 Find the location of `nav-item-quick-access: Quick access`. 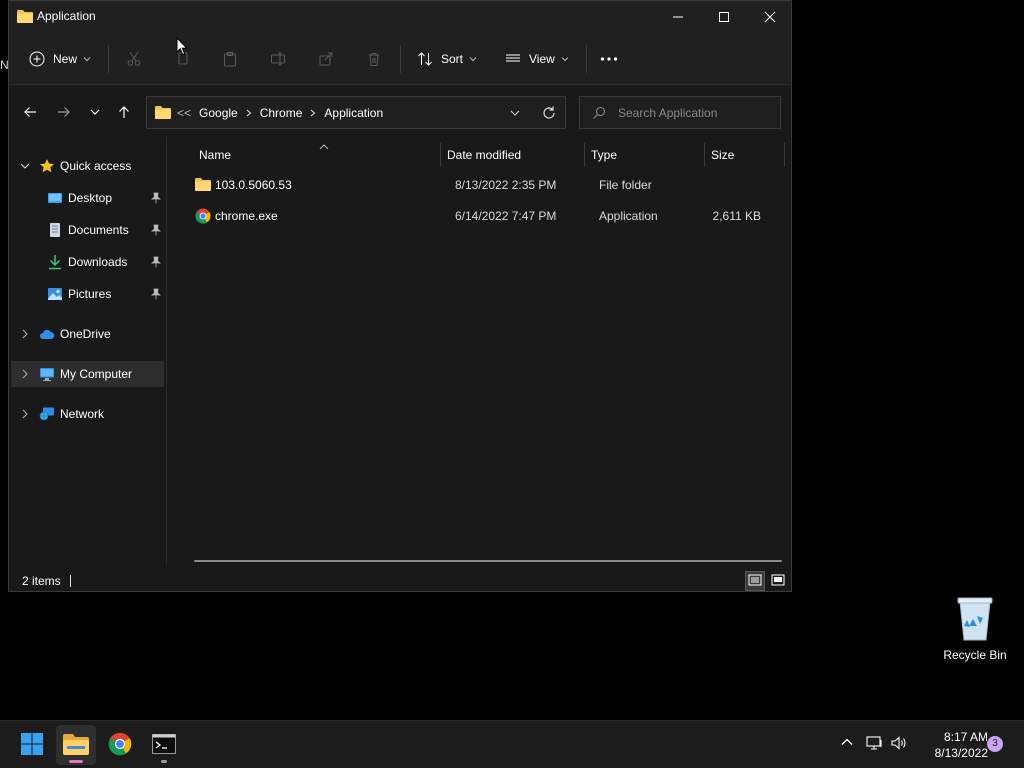

nav-item-quick-access: Quick access is located at coordinates (87, 166).